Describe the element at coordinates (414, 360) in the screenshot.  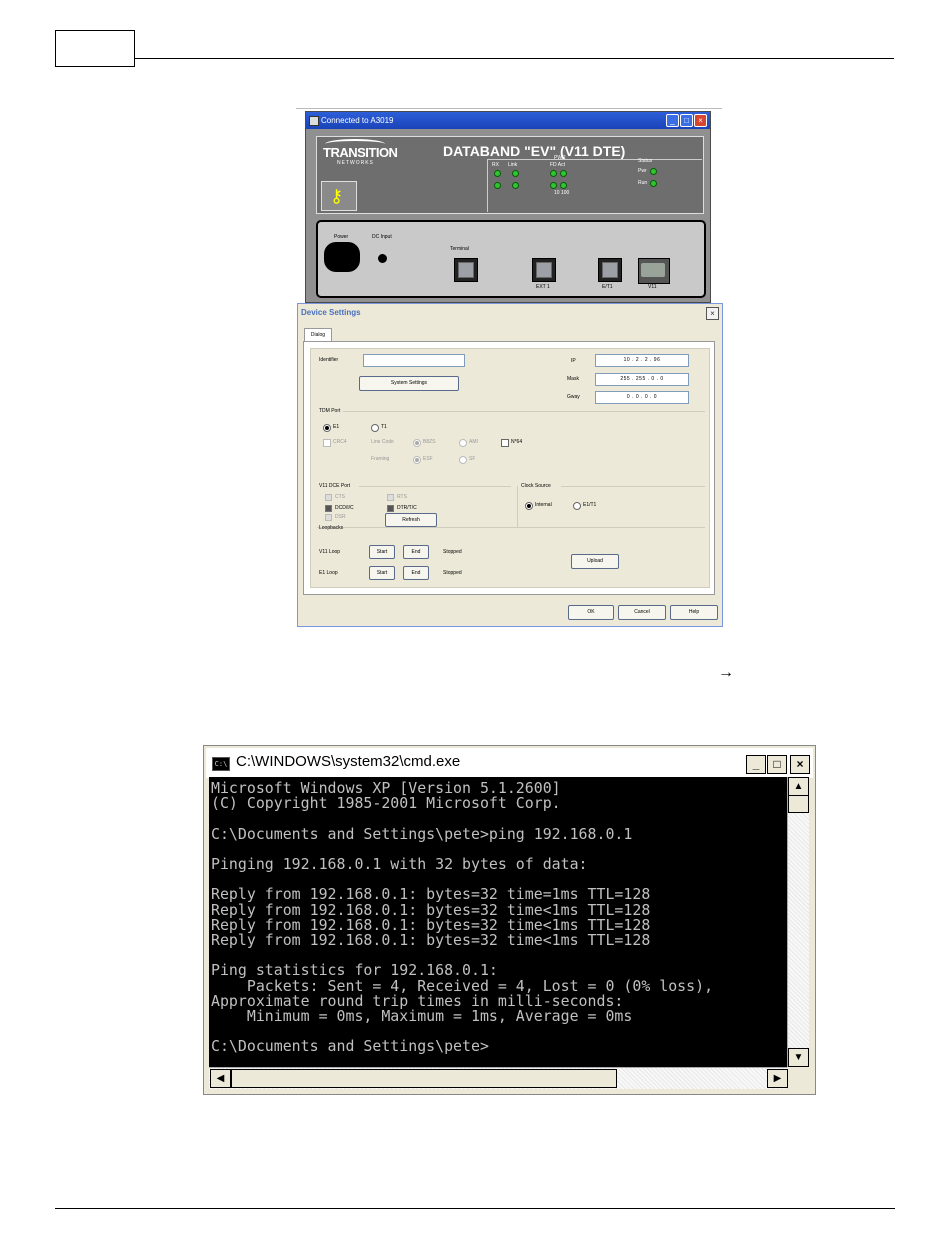
I see `identifier-input` at that location.